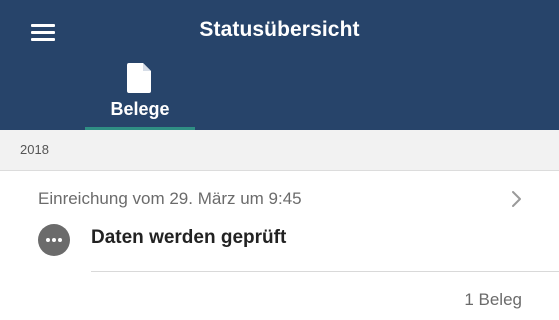 The width and height of the screenshot is (559, 320). Describe the element at coordinates (279, 29) in the screenshot. I see `page-title: Statusübersicht` at that location.